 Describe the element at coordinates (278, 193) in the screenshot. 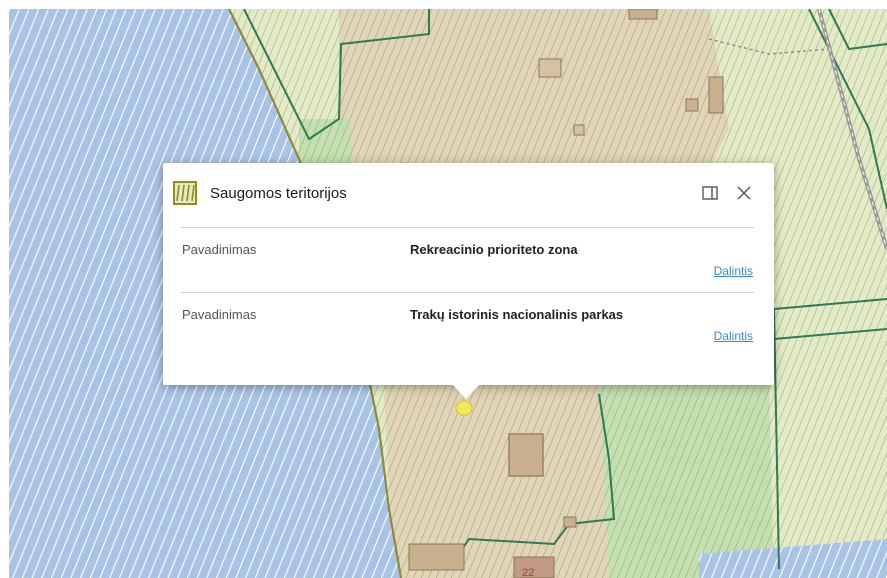

I see `popup-title: Saugomos teritorijos` at that location.